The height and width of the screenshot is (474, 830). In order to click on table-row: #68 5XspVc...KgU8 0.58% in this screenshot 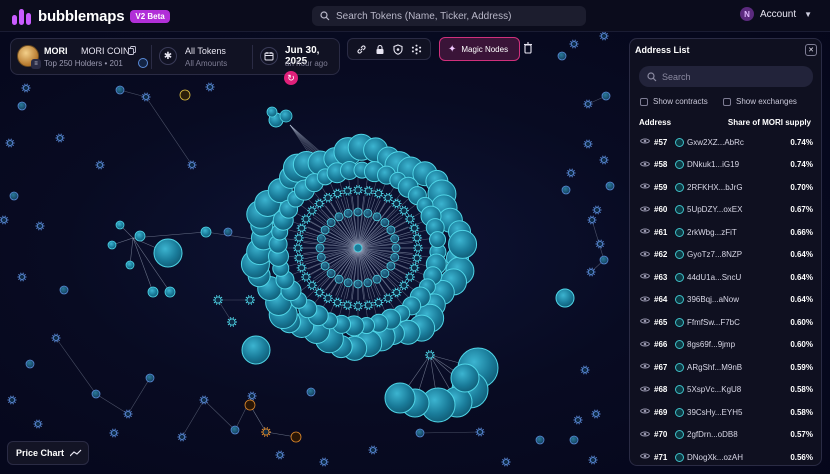, I will do `click(725, 390)`.